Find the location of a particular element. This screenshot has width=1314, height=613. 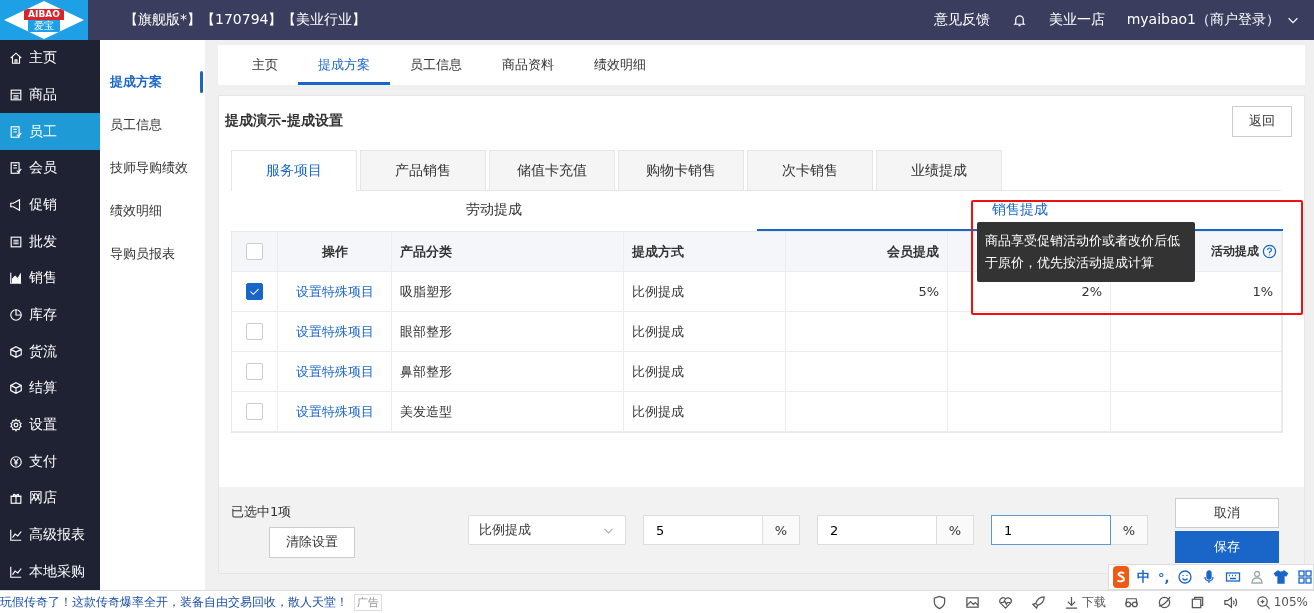

sidebar-item: 高级报表 is located at coordinates (50, 535).